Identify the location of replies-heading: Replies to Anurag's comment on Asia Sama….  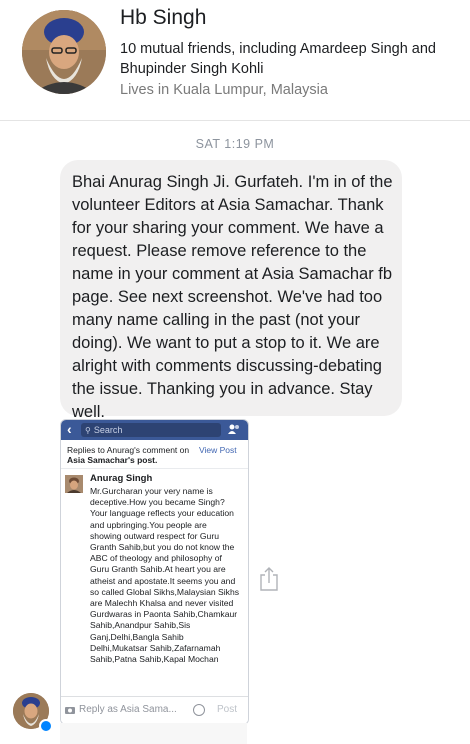
(134, 455).